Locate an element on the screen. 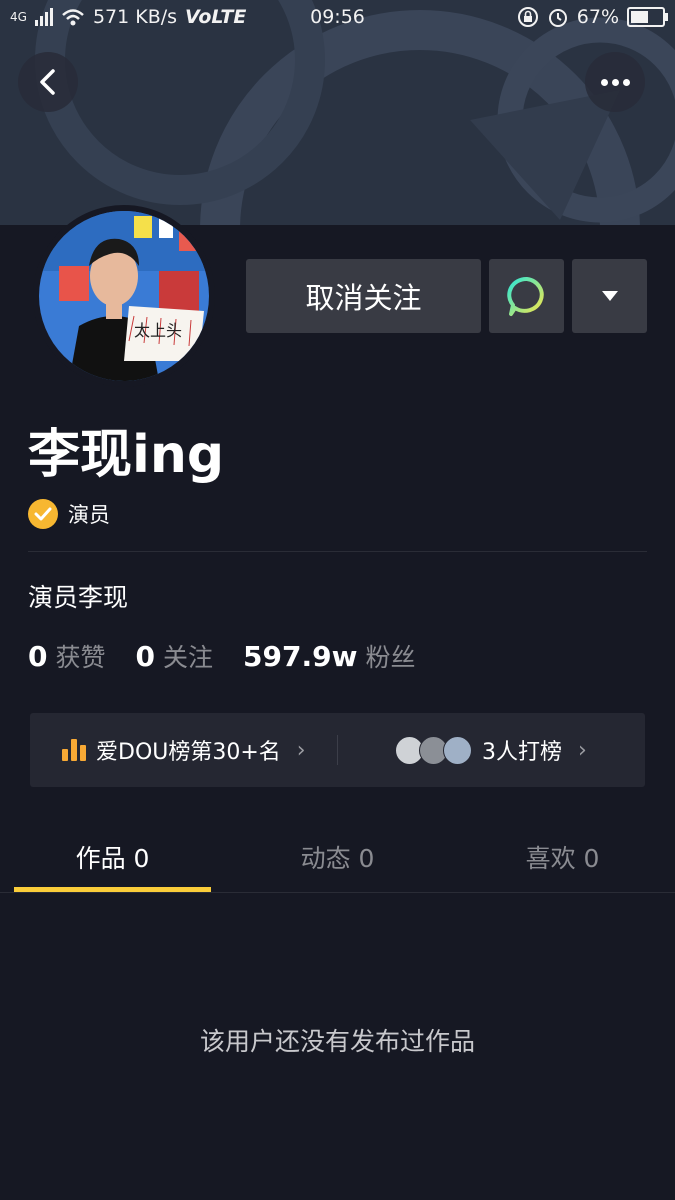  avatar: 太上头 is located at coordinates (124, 296).